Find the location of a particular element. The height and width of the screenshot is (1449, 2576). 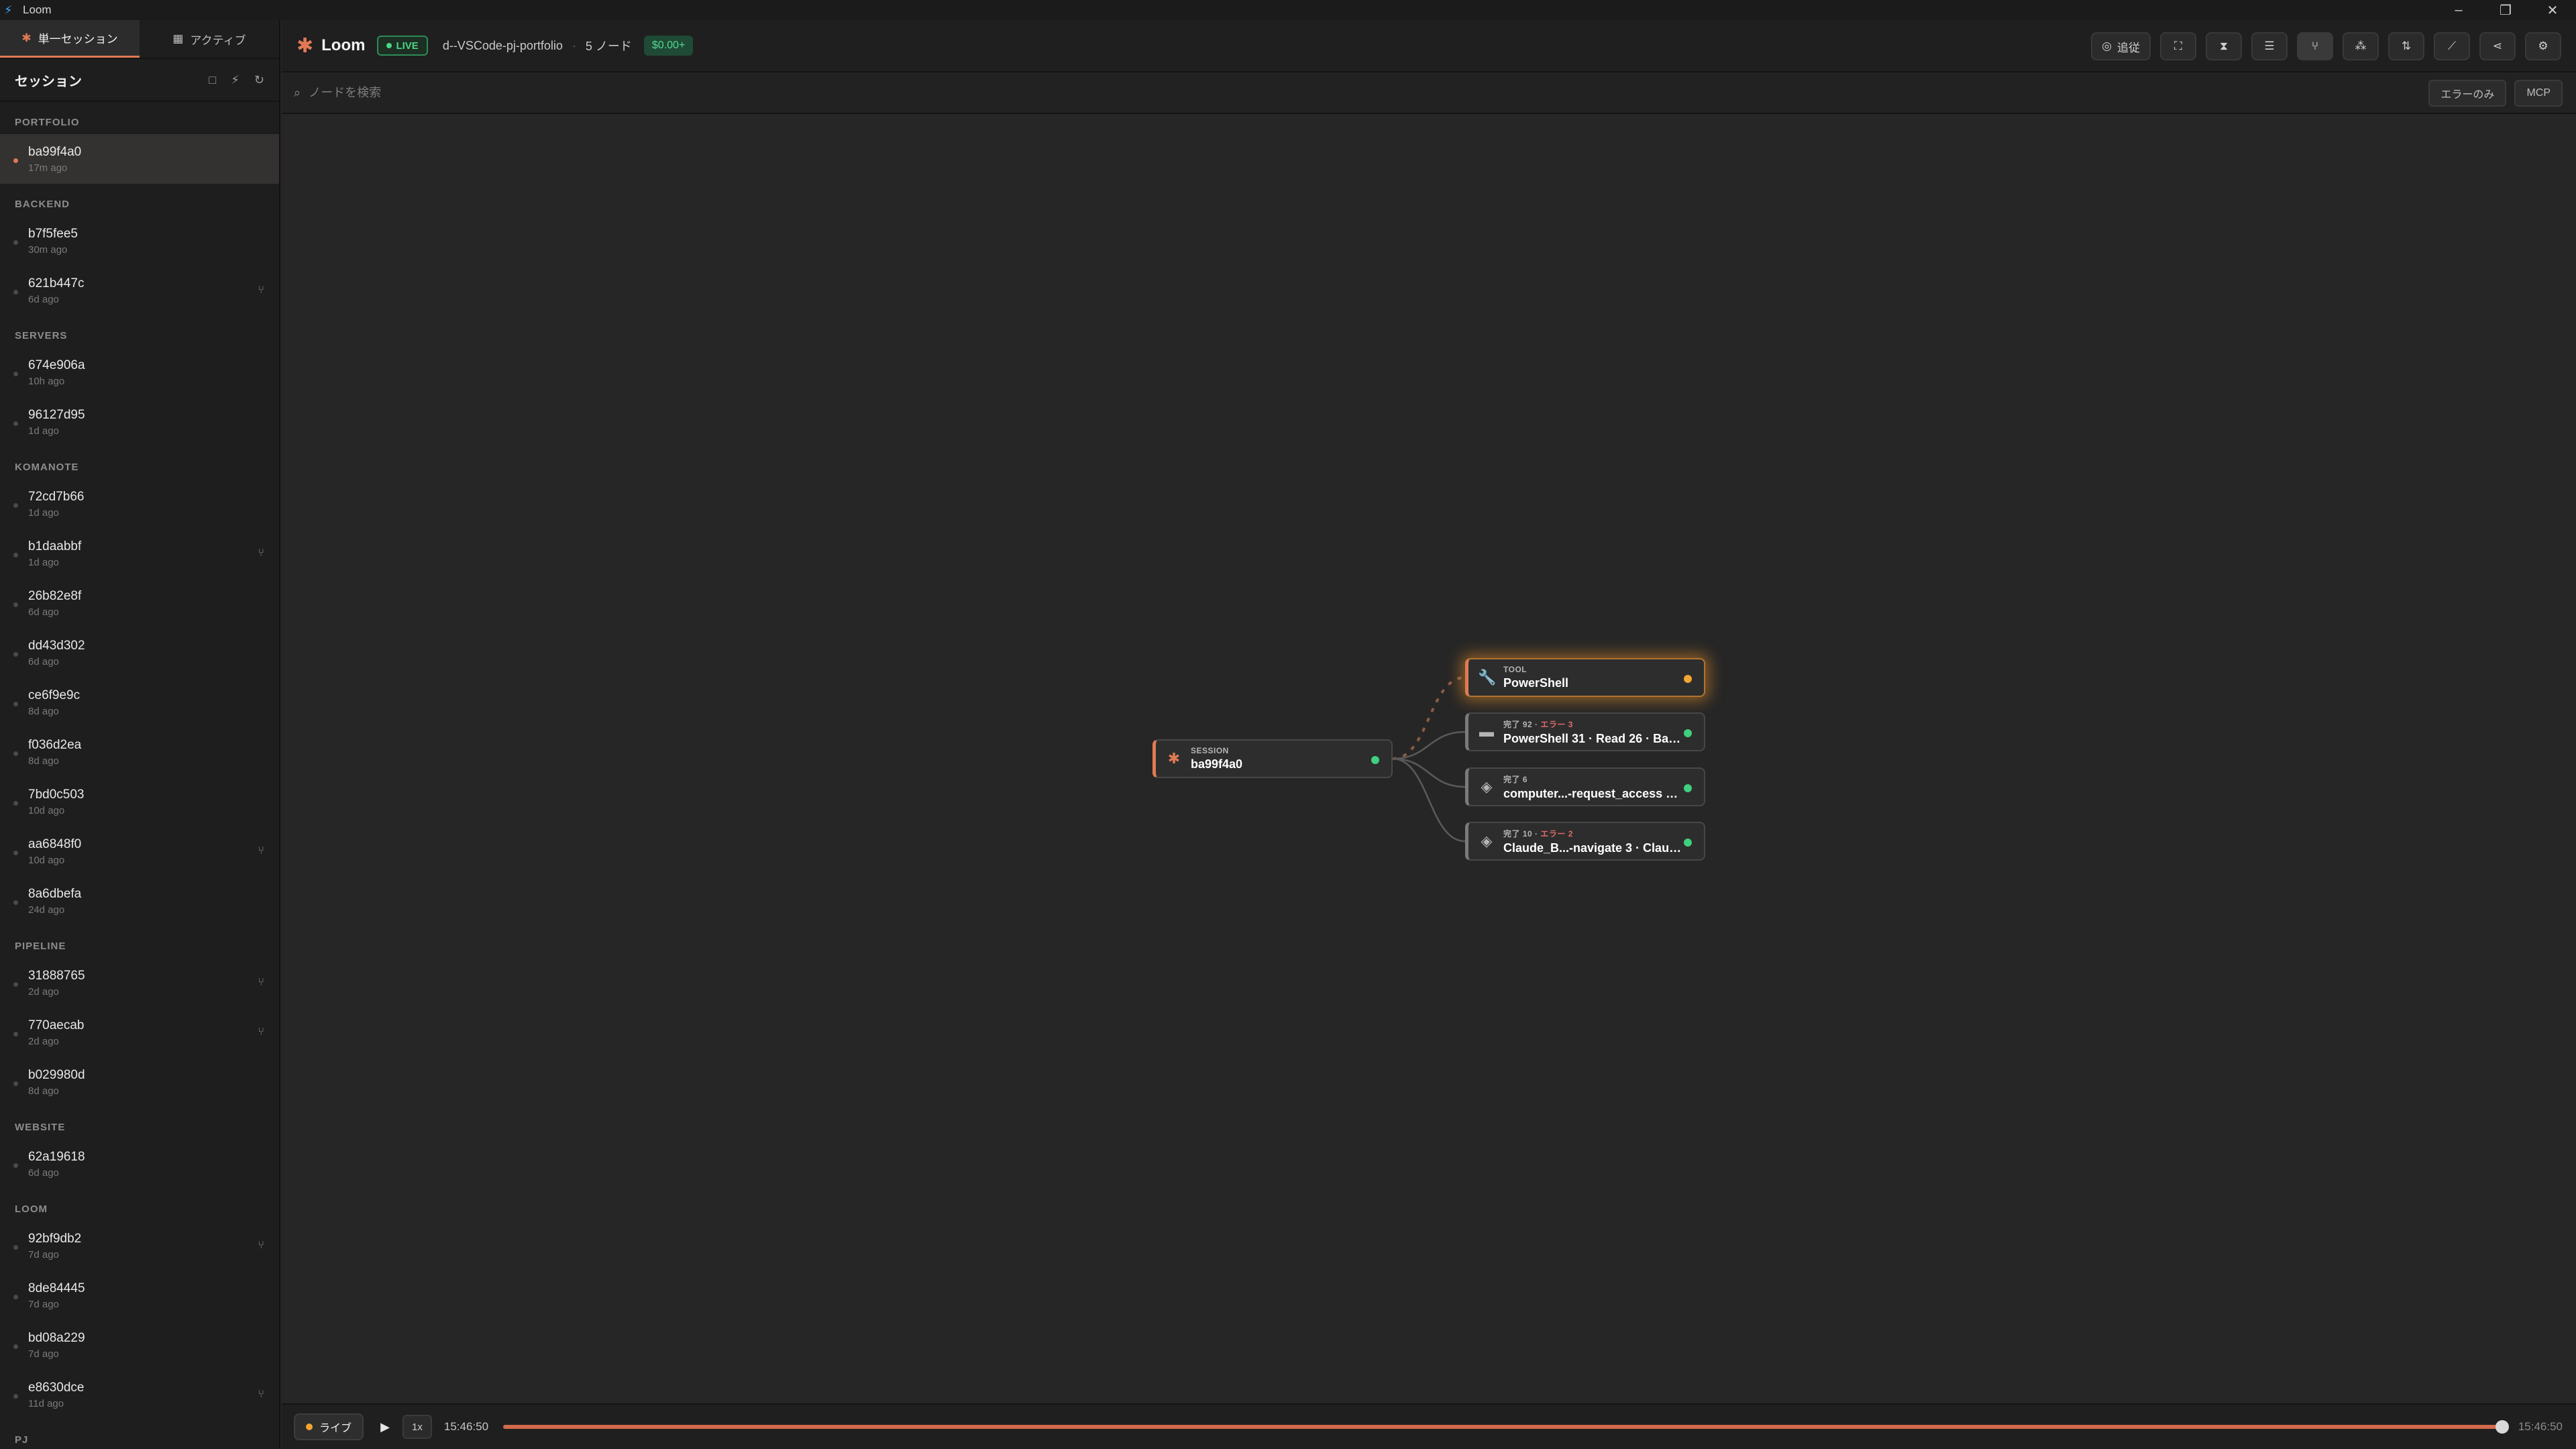

timeline-thumb is located at coordinates (2503, 1427).